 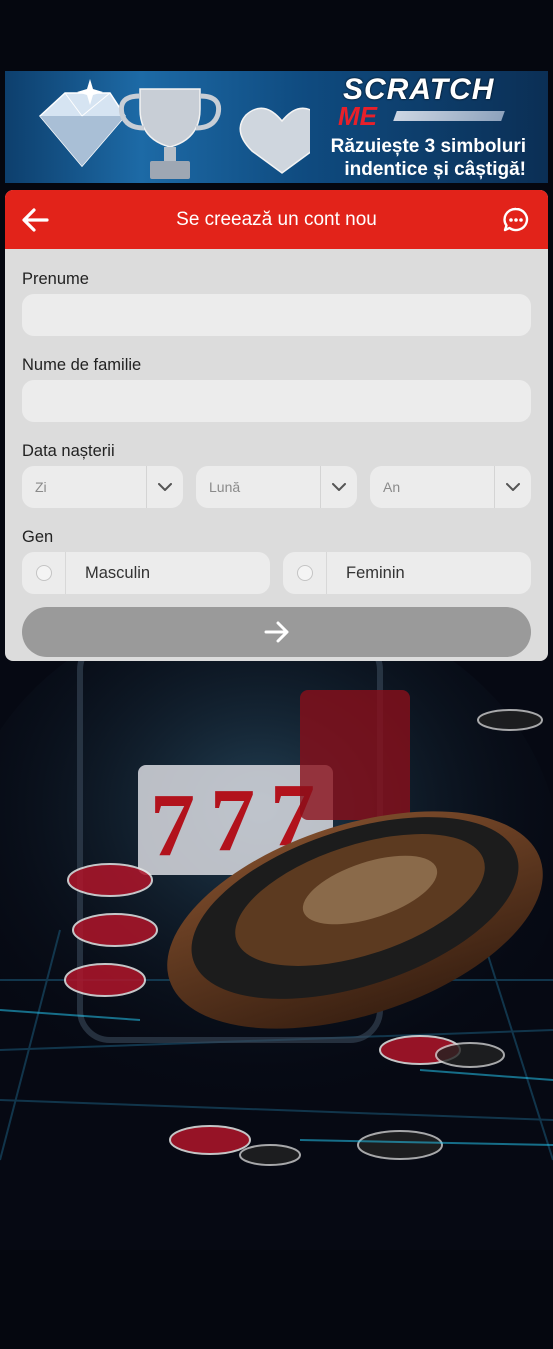 I want to click on gender-options: Masculin Feminin, so click(x=276, y=573).